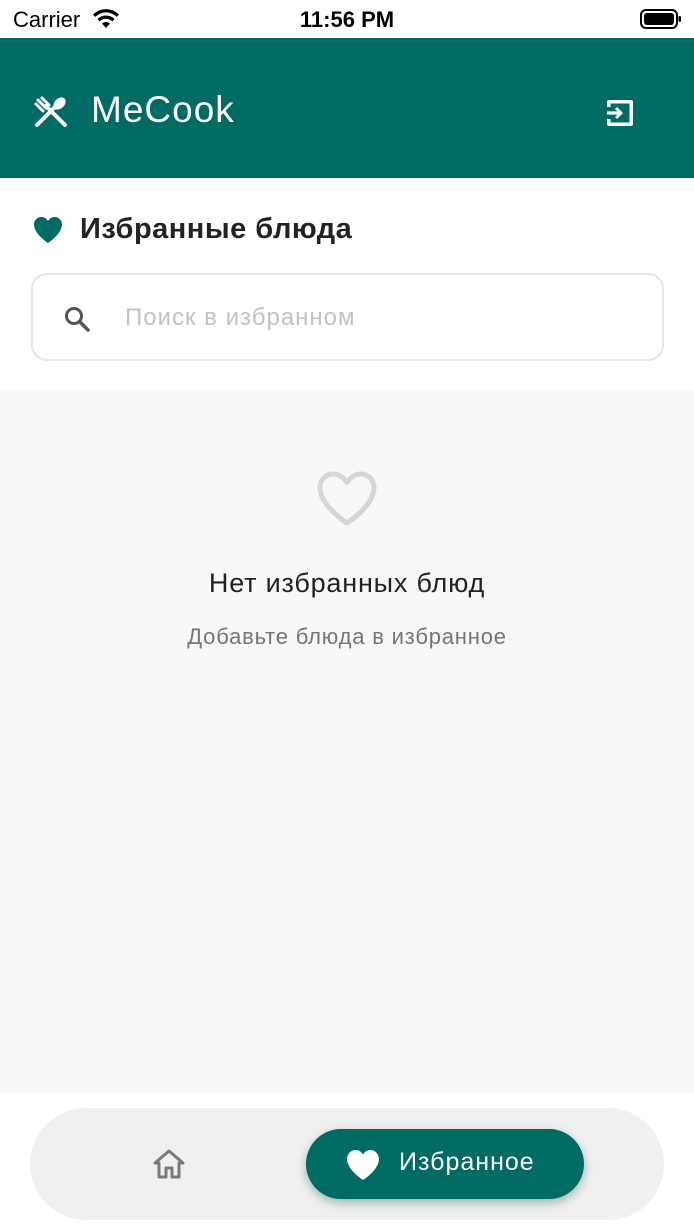 Image resolution: width=694 pixels, height=1232 pixels. I want to click on search-box, so click(347, 317).